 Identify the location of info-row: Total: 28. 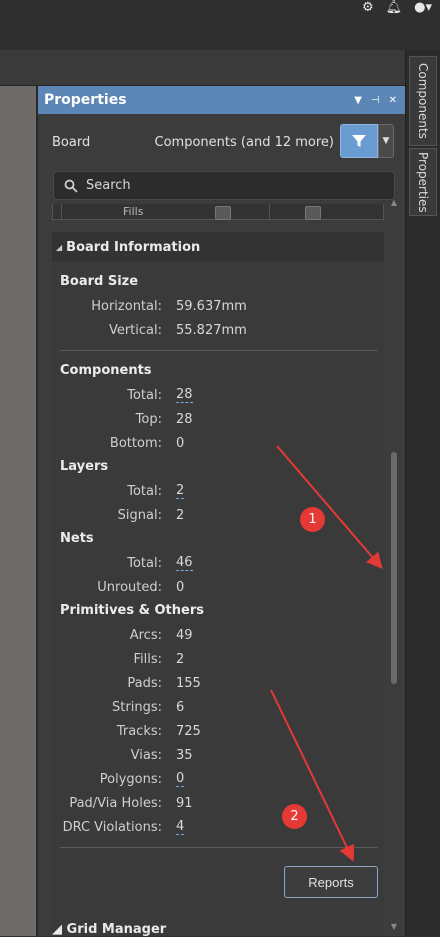
(160, 395).